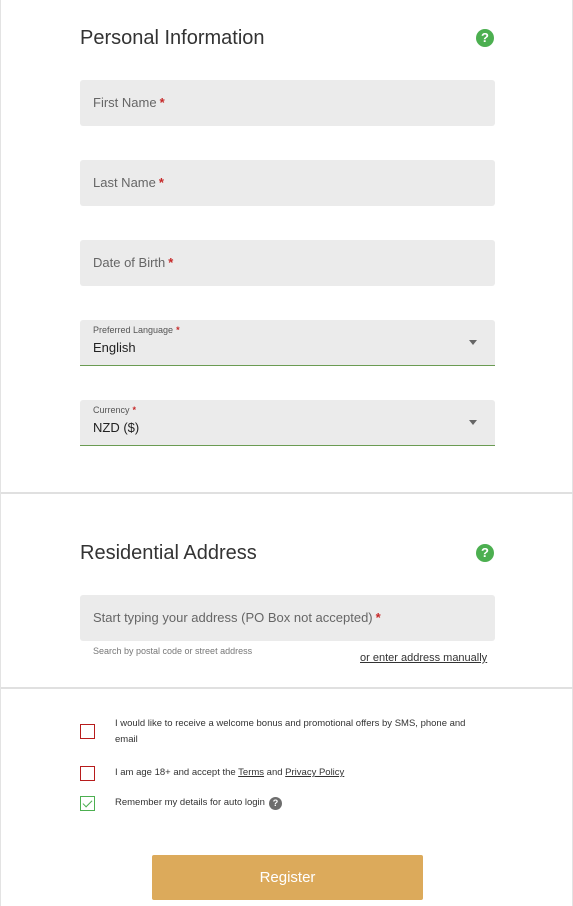 This screenshot has height=906, width=573. Describe the element at coordinates (128, 182) in the screenshot. I see `last-name-placeholder: Last Name *` at that location.